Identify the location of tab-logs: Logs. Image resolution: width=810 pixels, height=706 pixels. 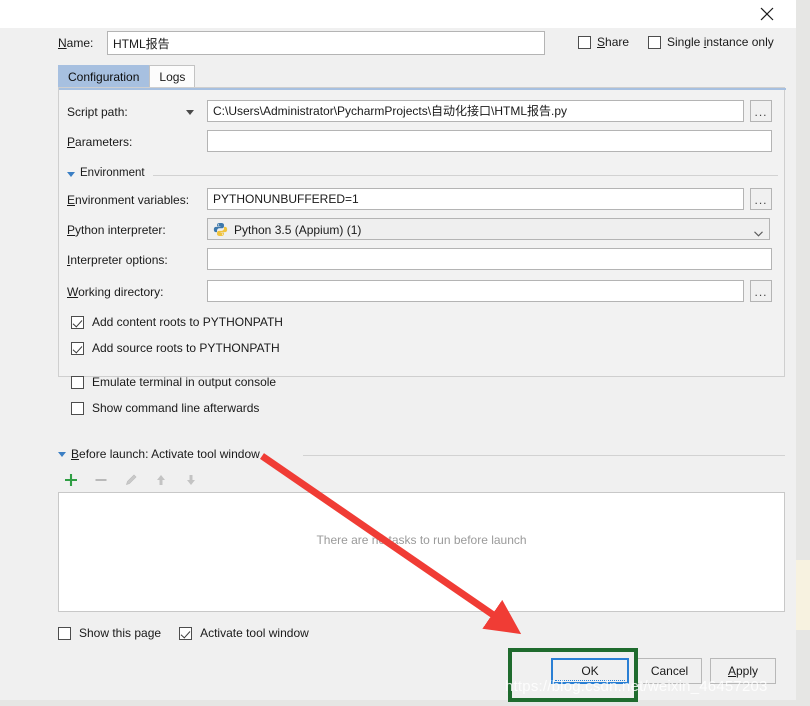
(172, 76).